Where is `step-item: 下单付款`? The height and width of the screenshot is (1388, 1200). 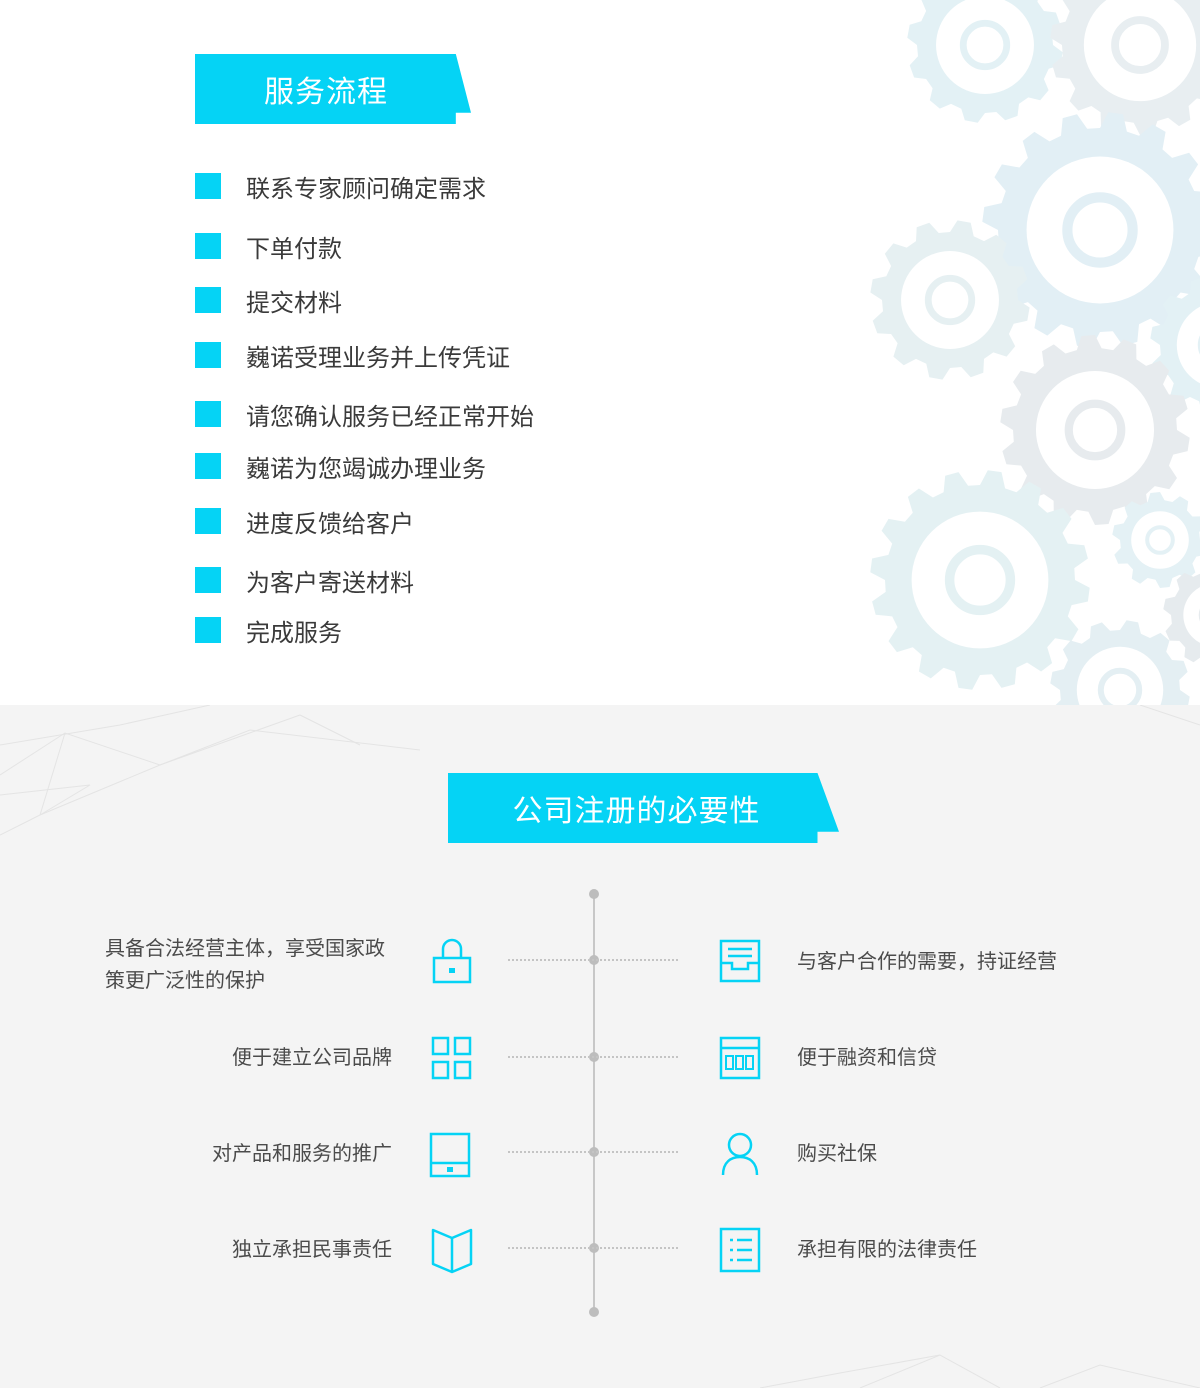
step-item: 下单付款 is located at coordinates (268, 246).